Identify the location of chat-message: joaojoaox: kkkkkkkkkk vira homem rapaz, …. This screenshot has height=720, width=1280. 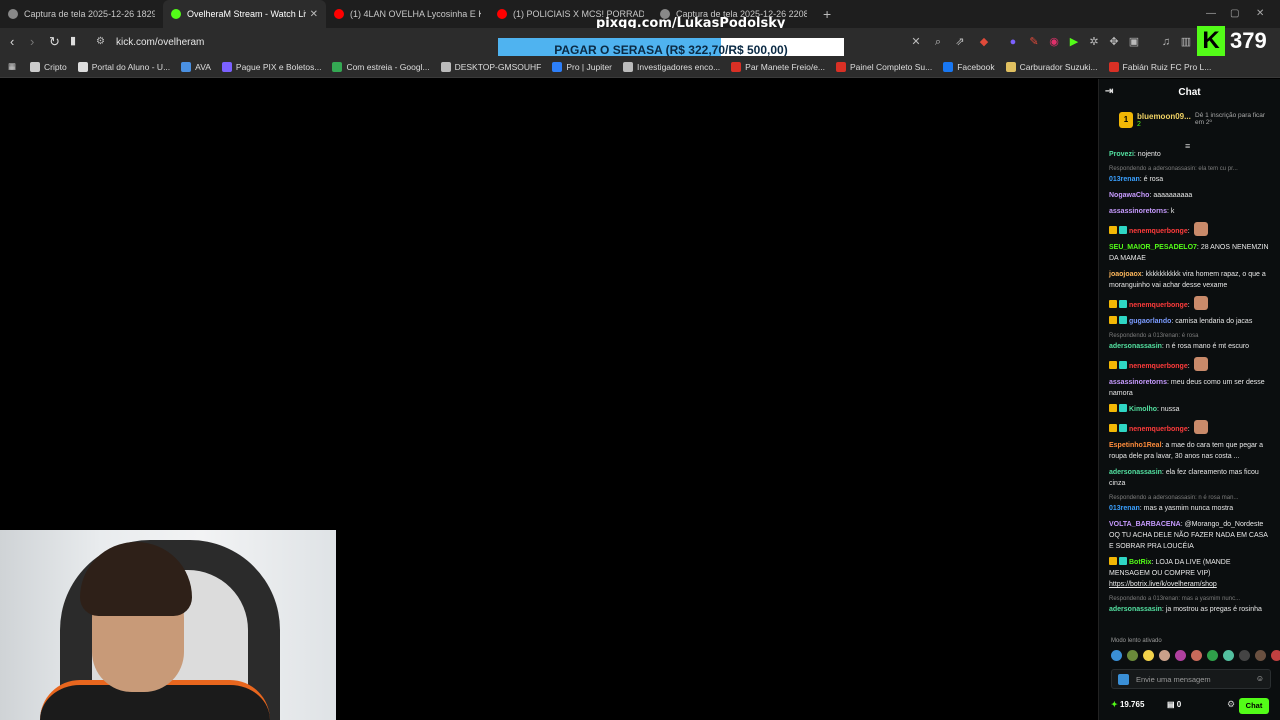
(1190, 280).